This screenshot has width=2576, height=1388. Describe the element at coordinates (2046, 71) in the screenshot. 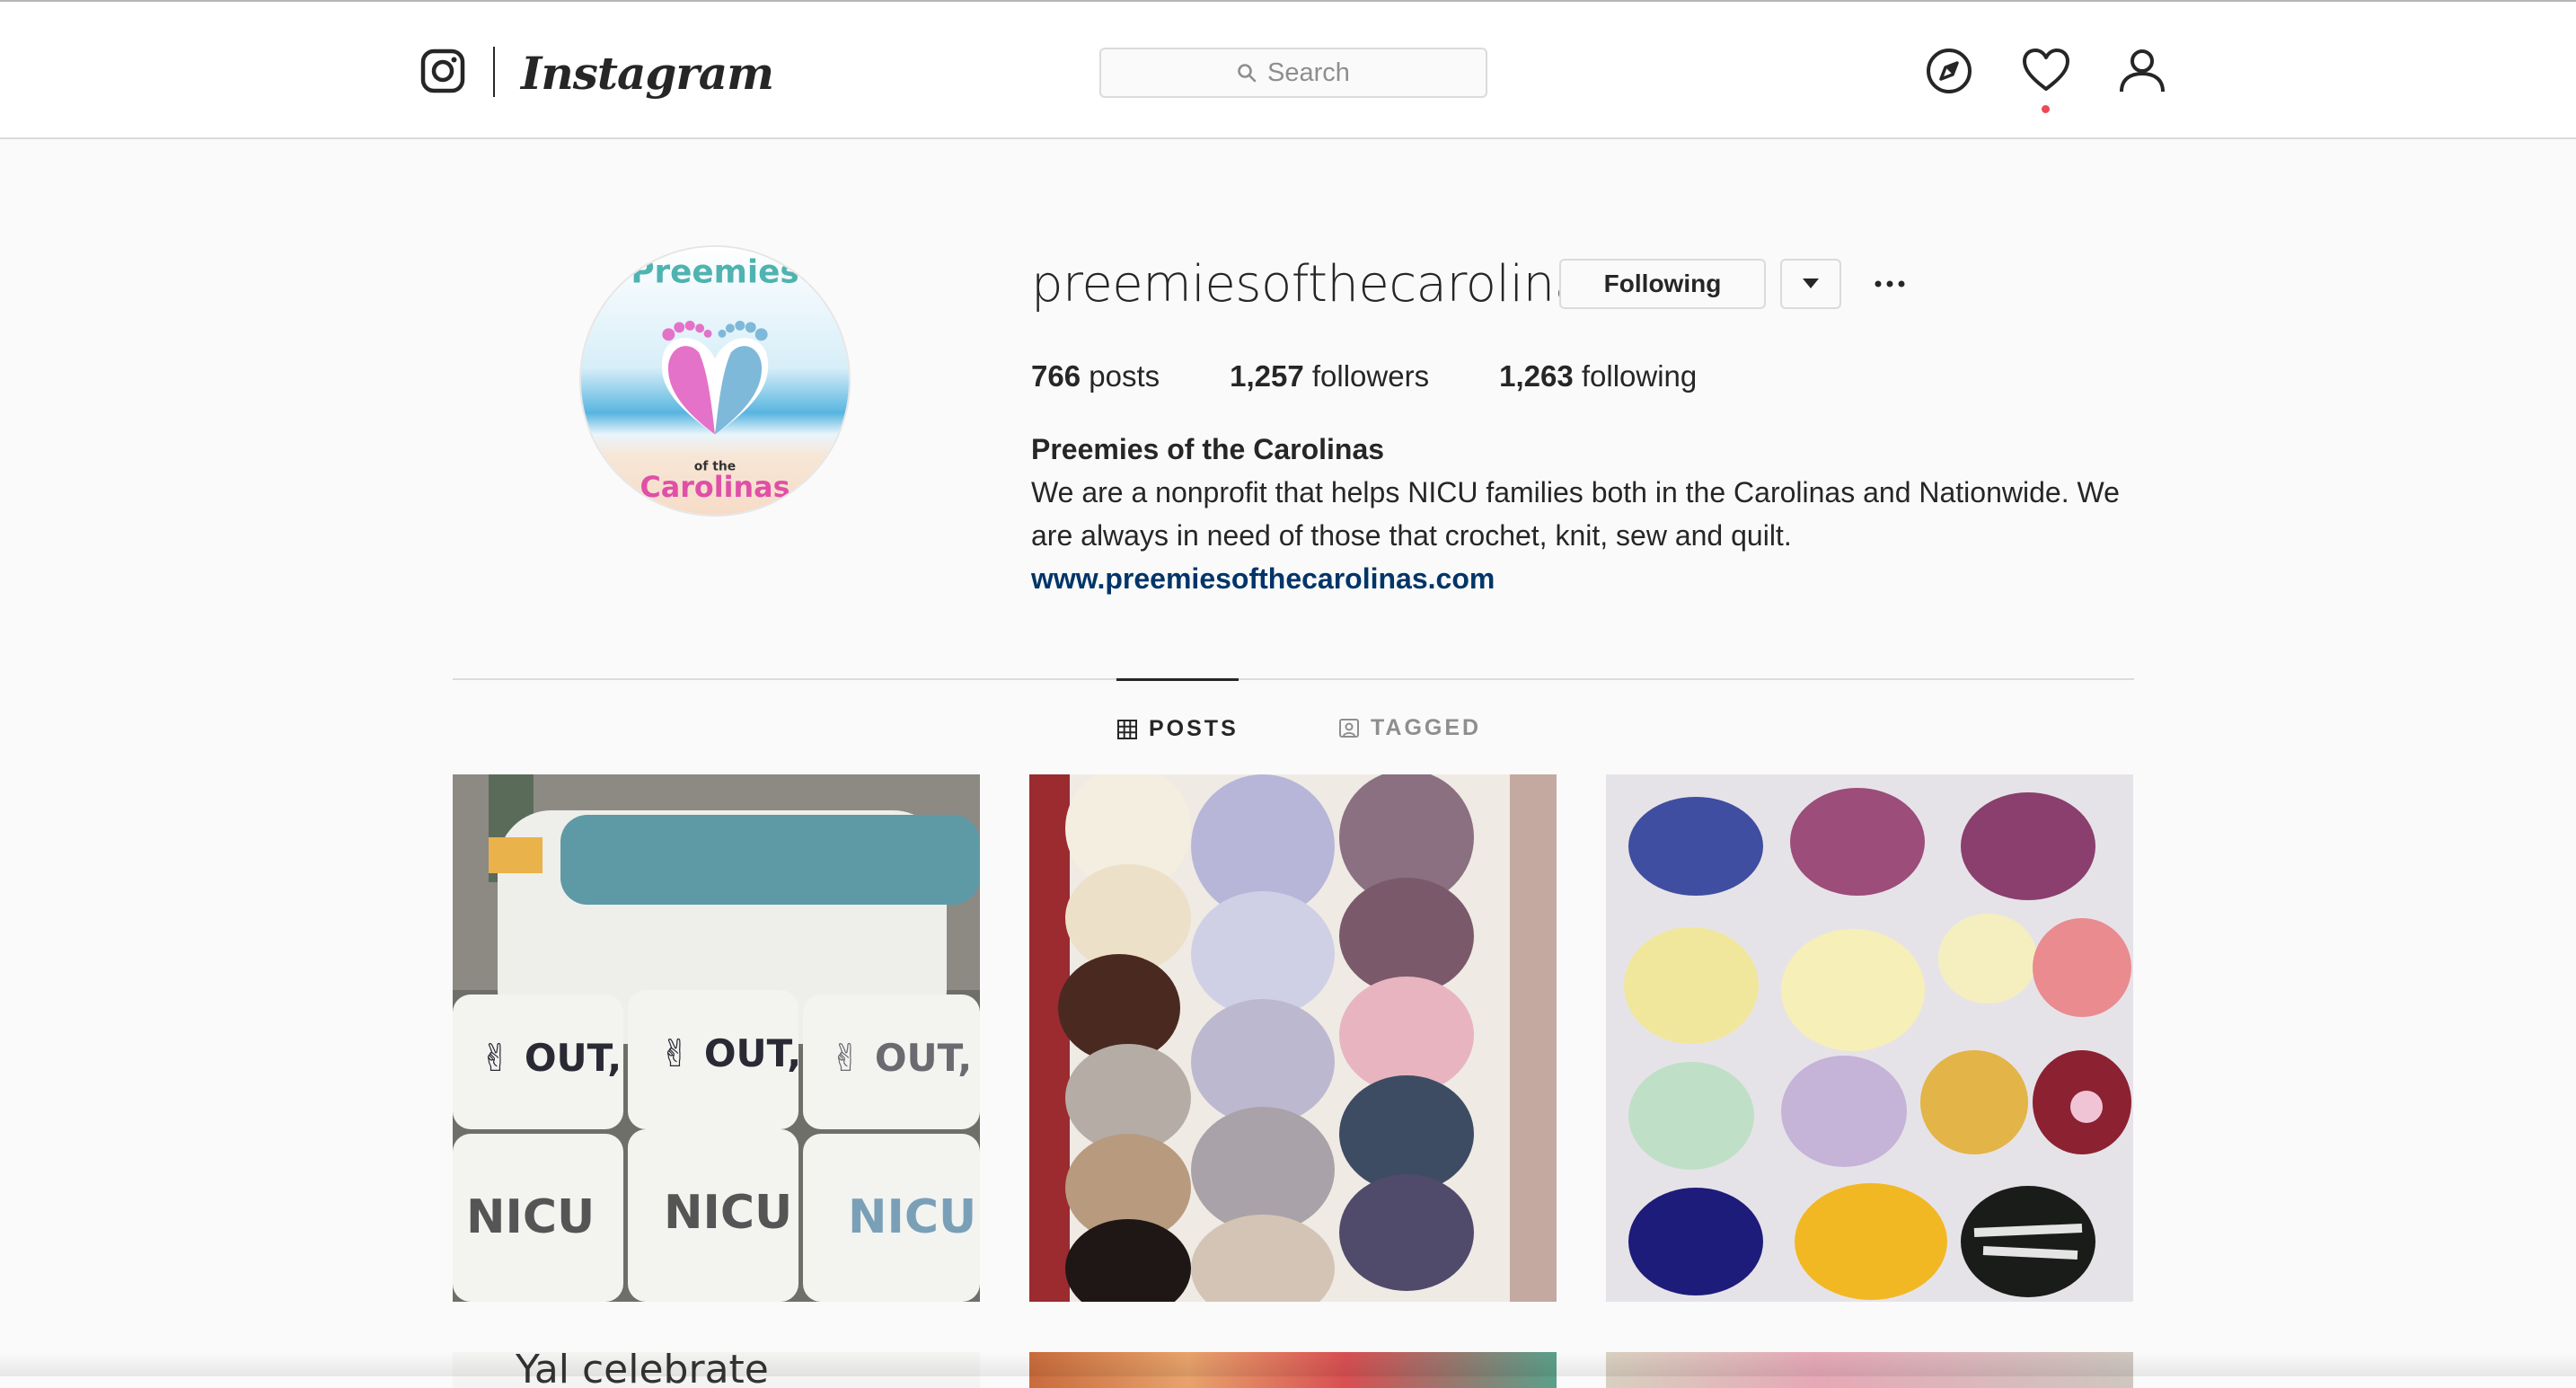

I see `heart-icon` at that location.